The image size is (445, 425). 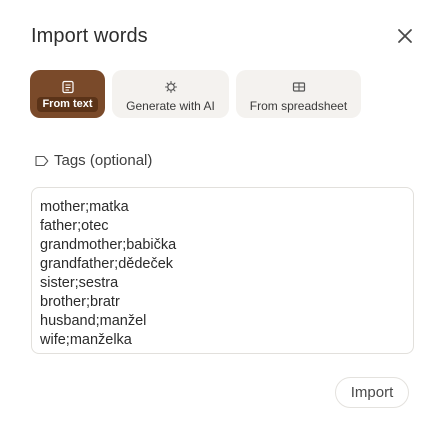 What do you see at coordinates (171, 87) in the screenshot?
I see `sparkle-gear-icon` at bounding box center [171, 87].